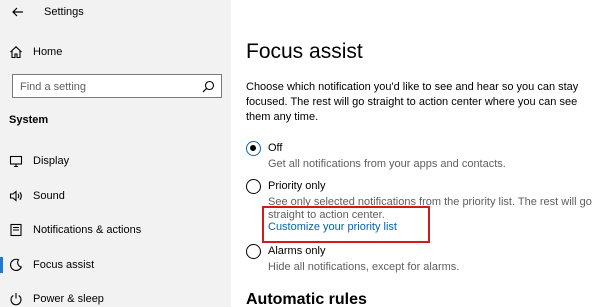 Image resolution: width=597 pixels, height=307 pixels. Describe the element at coordinates (115, 161) in the screenshot. I see `sidebar-item-display: Display` at that location.